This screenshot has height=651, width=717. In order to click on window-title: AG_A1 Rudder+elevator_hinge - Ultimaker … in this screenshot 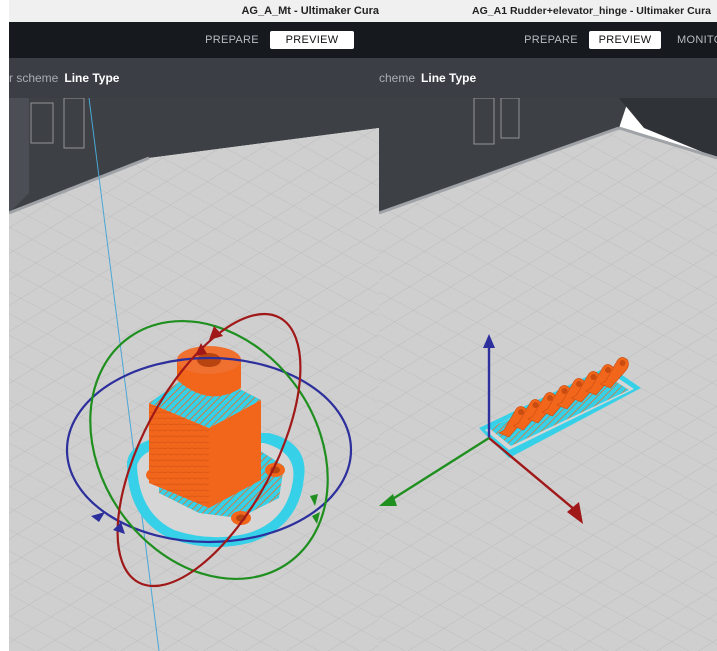, I will do `click(591, 11)`.